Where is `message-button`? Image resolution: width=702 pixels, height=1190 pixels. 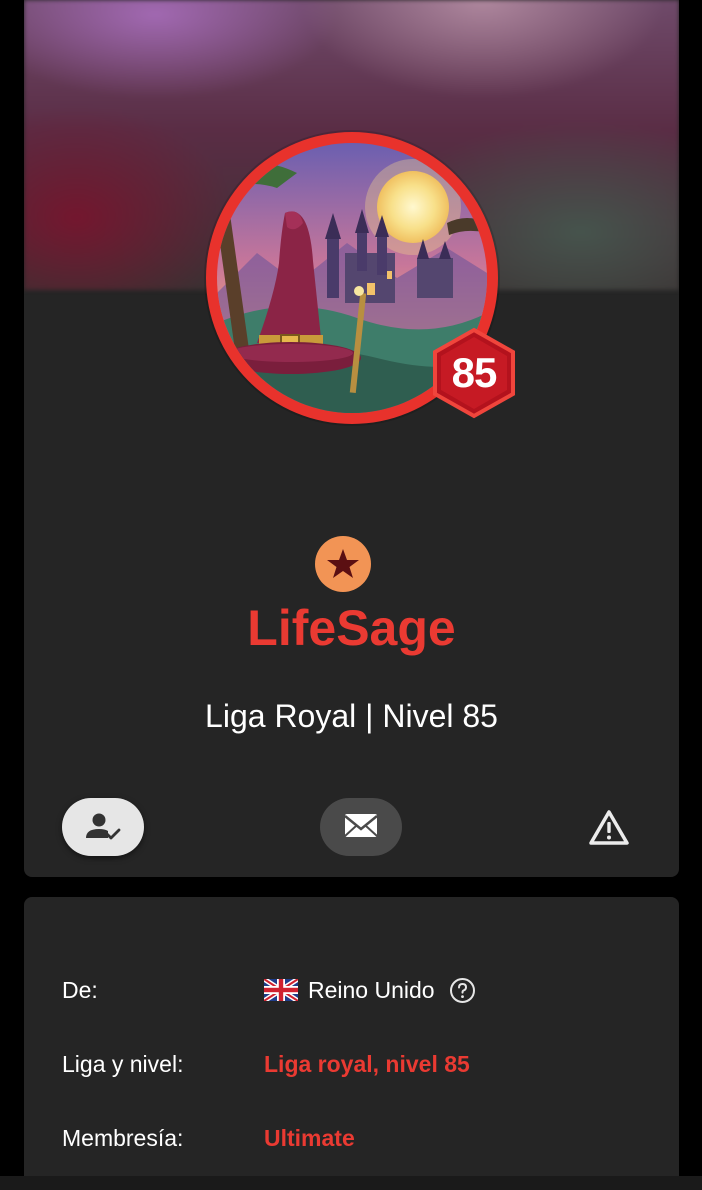 message-button is located at coordinates (361, 827).